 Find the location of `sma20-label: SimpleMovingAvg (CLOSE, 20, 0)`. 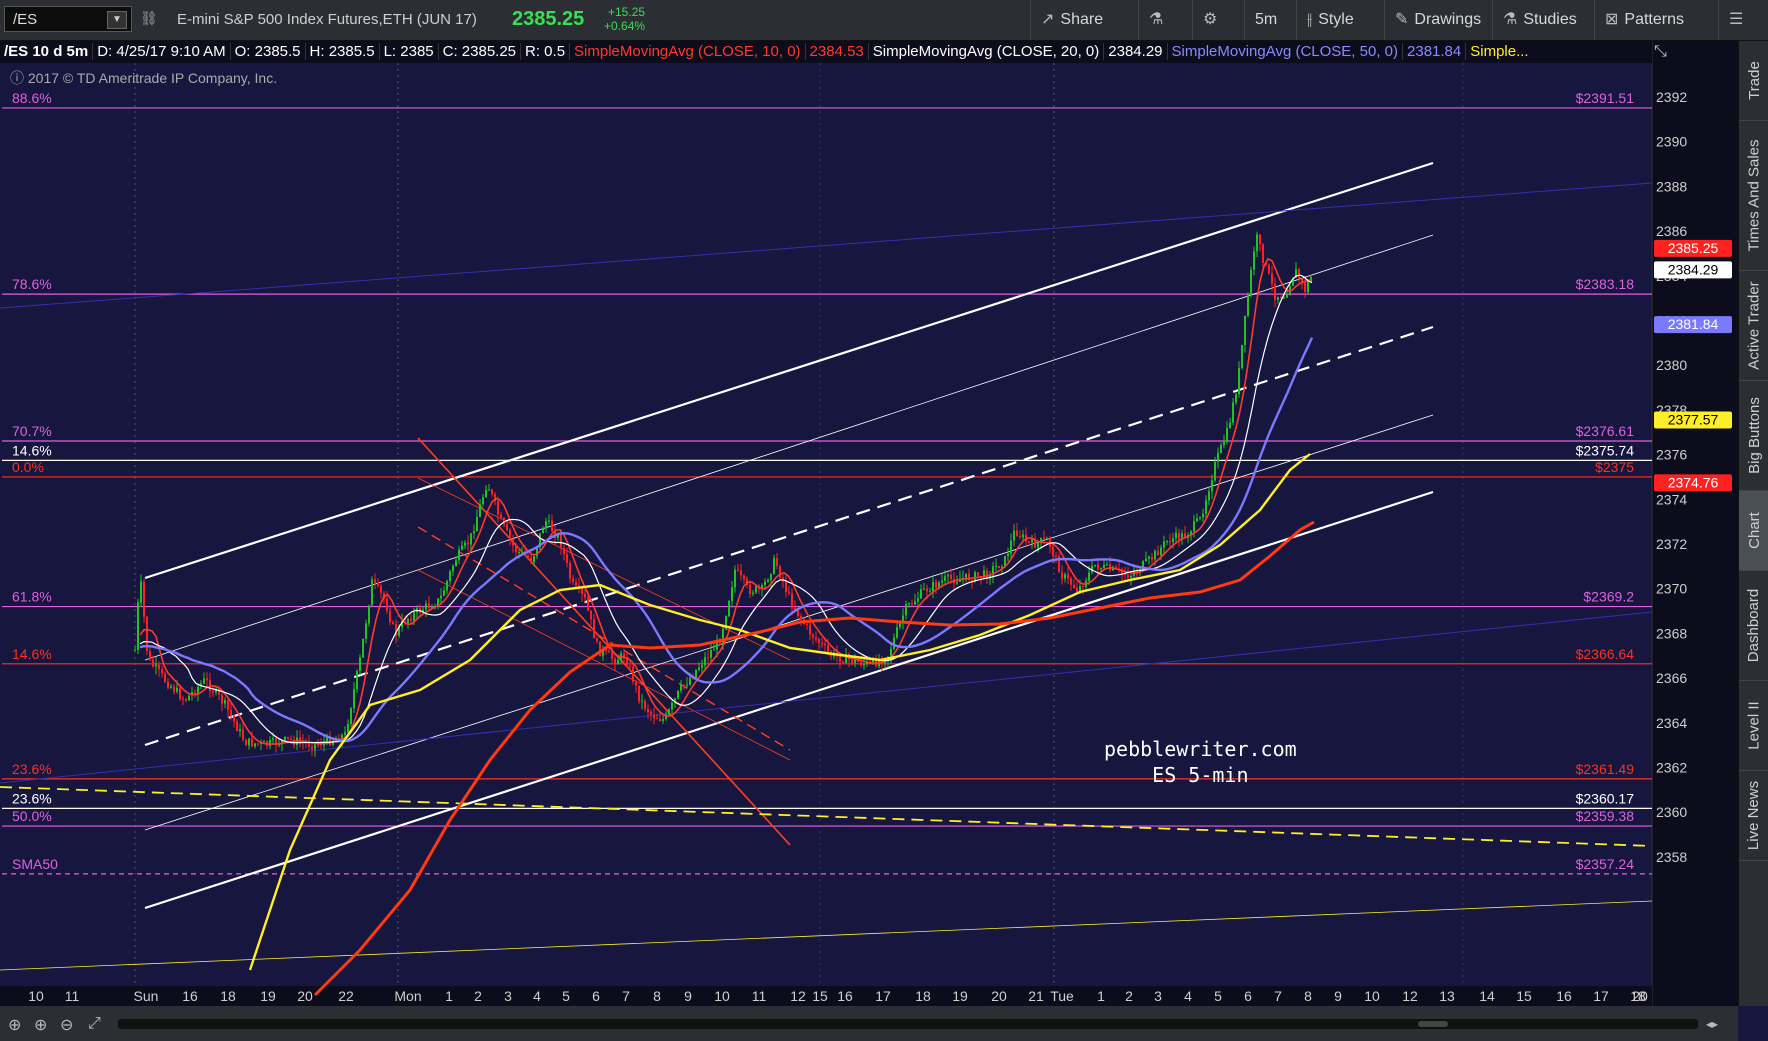

sma20-label: SimpleMovingAvg (CLOSE, 20, 0) is located at coordinates (986, 51).